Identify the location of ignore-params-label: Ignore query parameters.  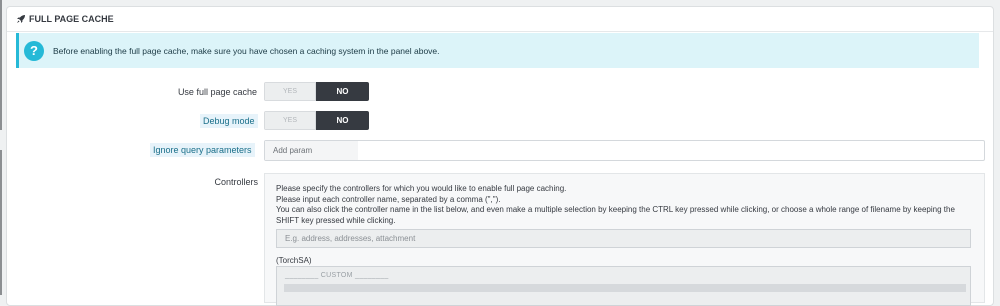
(202, 150).